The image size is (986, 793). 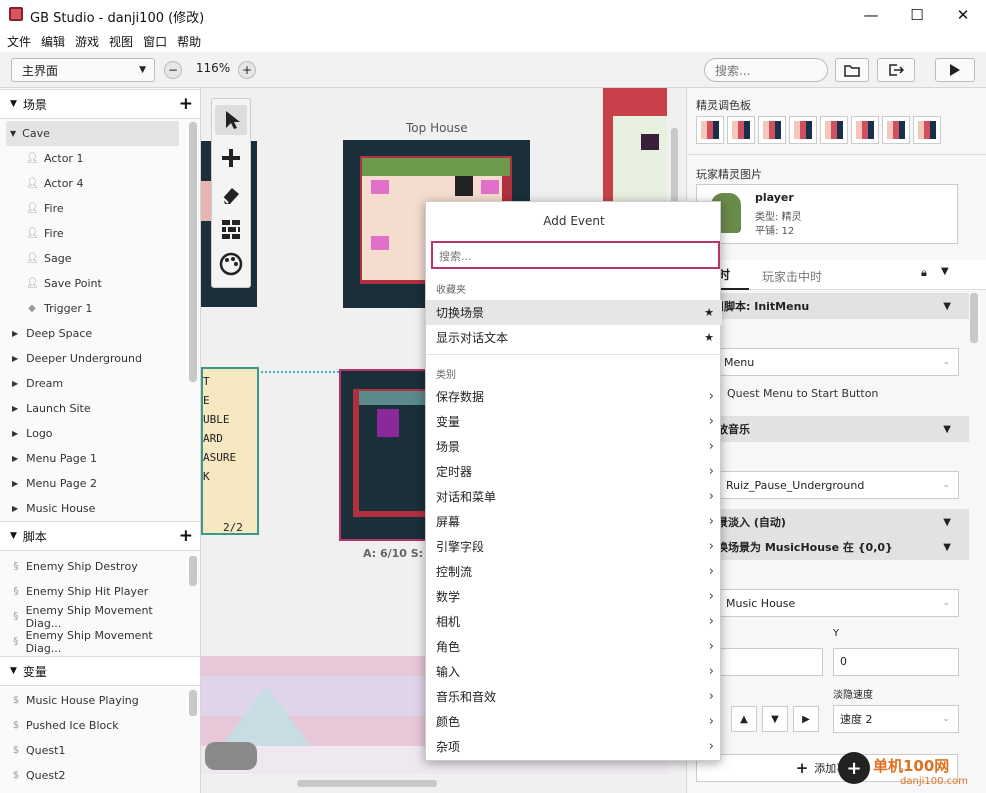 What do you see at coordinates (155, 41) in the screenshot?
I see `menu-window: 窗口` at bounding box center [155, 41].